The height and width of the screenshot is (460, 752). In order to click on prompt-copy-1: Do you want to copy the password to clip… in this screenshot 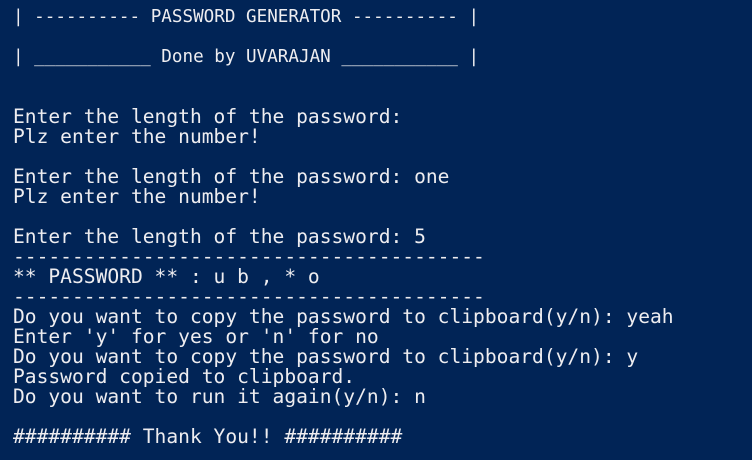, I will do `click(343, 316)`.